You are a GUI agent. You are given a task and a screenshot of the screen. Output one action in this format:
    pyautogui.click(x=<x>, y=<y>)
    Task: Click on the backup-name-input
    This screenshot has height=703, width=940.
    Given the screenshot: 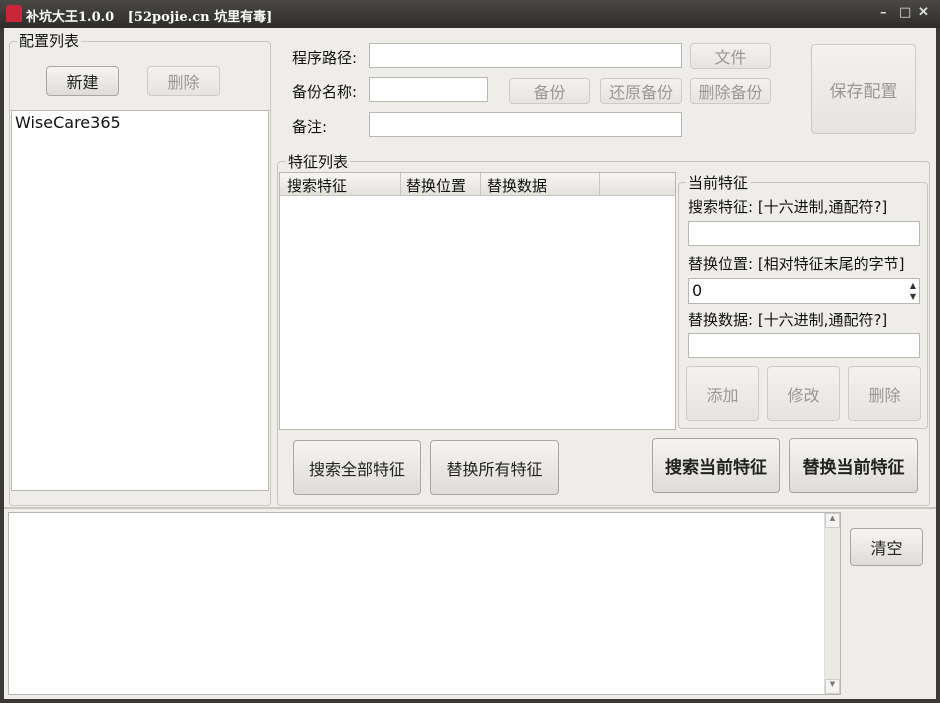 What is the action you would take?
    pyautogui.click(x=428, y=89)
    